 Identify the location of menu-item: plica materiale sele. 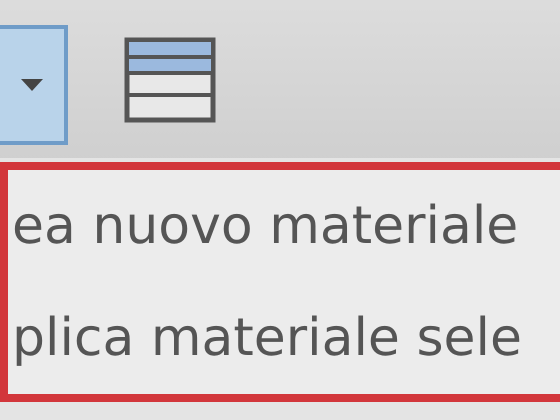
(286, 338).